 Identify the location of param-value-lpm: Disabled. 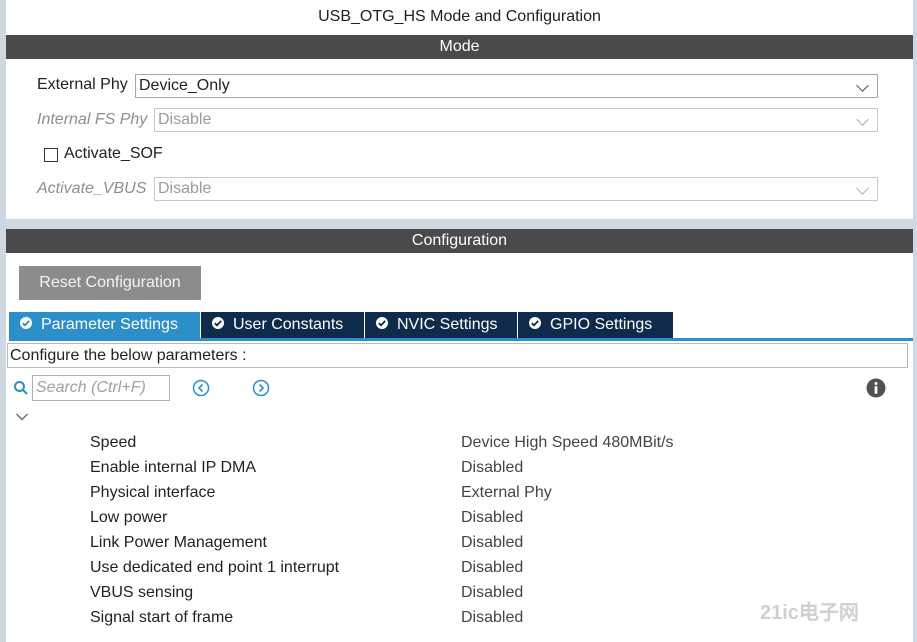
(492, 543).